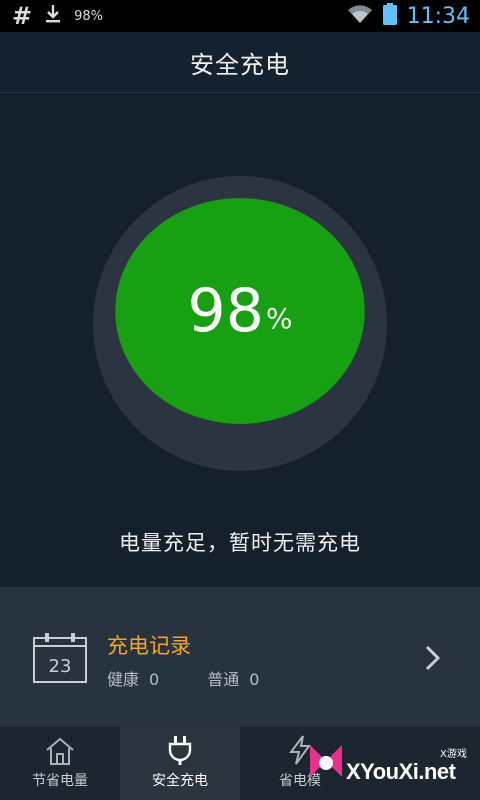  What do you see at coordinates (180, 750) in the screenshot?
I see `plug-icon` at bounding box center [180, 750].